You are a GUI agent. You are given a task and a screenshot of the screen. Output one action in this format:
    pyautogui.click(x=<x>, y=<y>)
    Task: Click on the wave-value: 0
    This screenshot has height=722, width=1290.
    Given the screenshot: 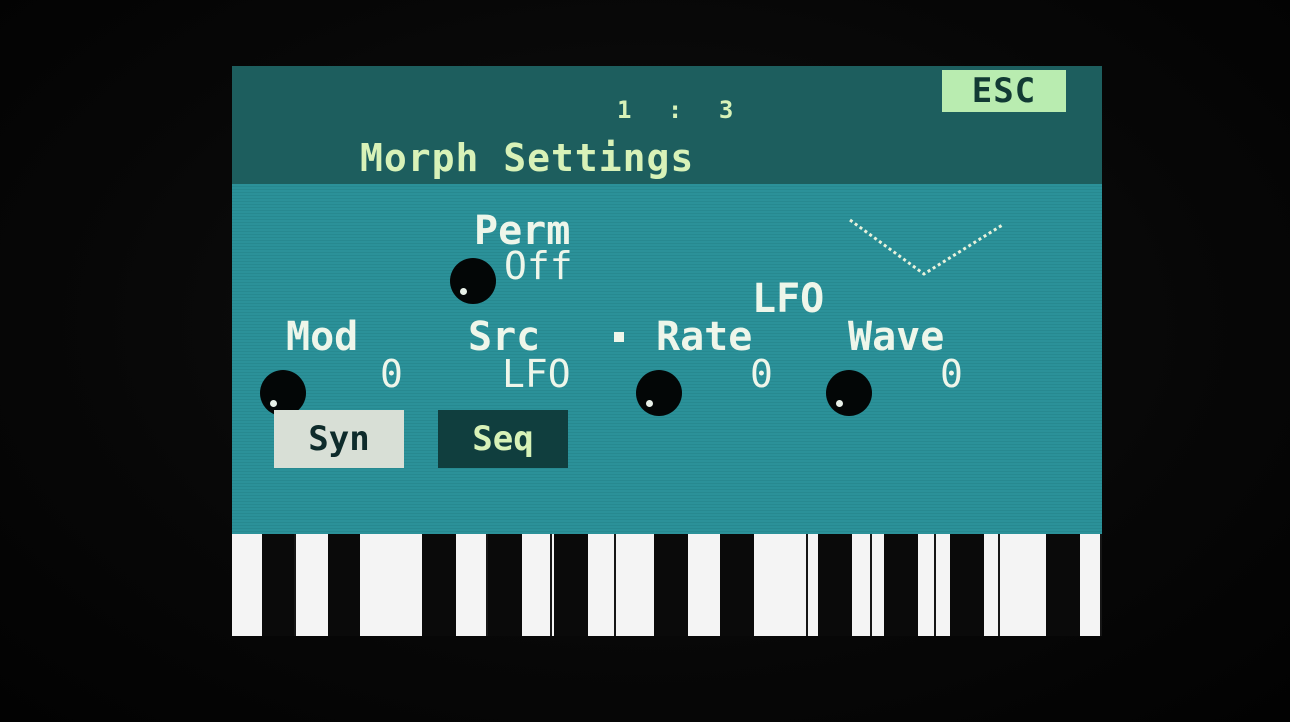 What is the action you would take?
    pyautogui.click(x=951, y=374)
    